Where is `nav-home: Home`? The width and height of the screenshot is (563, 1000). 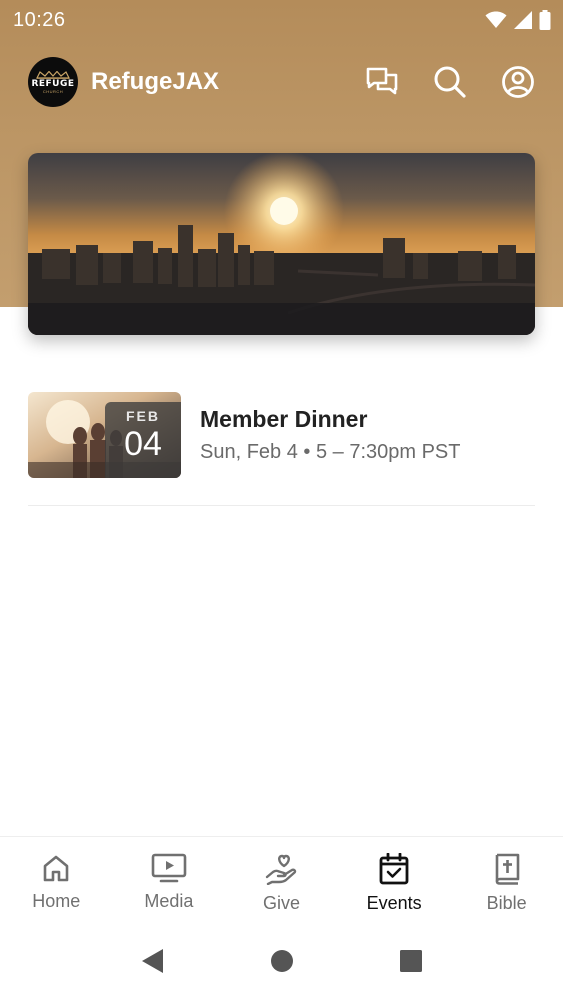 nav-home: Home is located at coordinates (56, 874).